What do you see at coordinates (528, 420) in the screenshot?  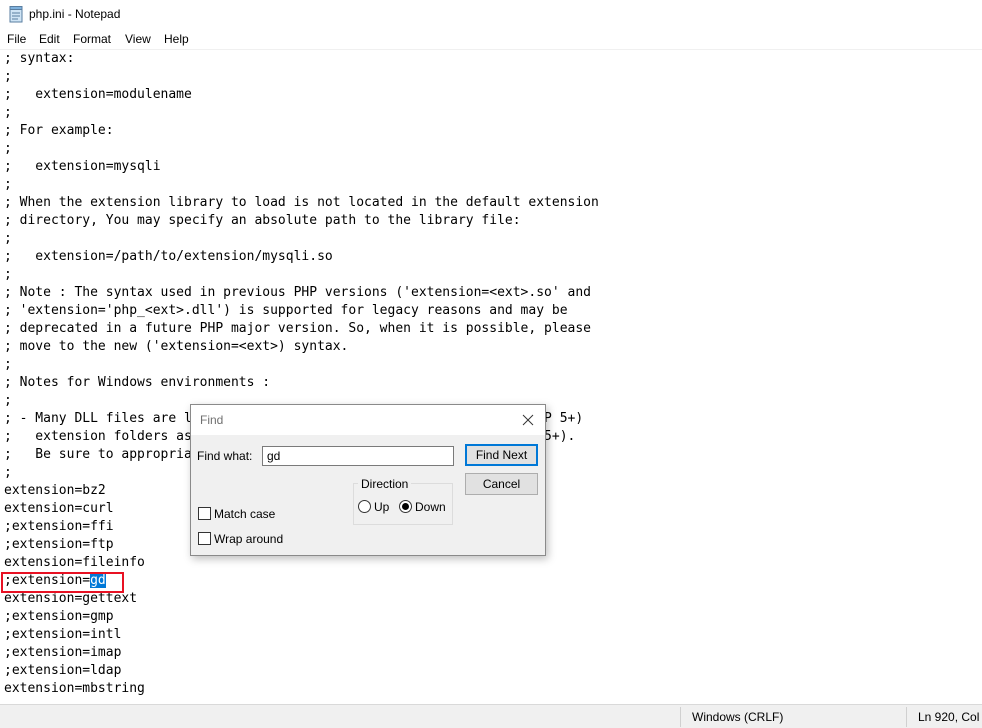 I see `close-icon` at bounding box center [528, 420].